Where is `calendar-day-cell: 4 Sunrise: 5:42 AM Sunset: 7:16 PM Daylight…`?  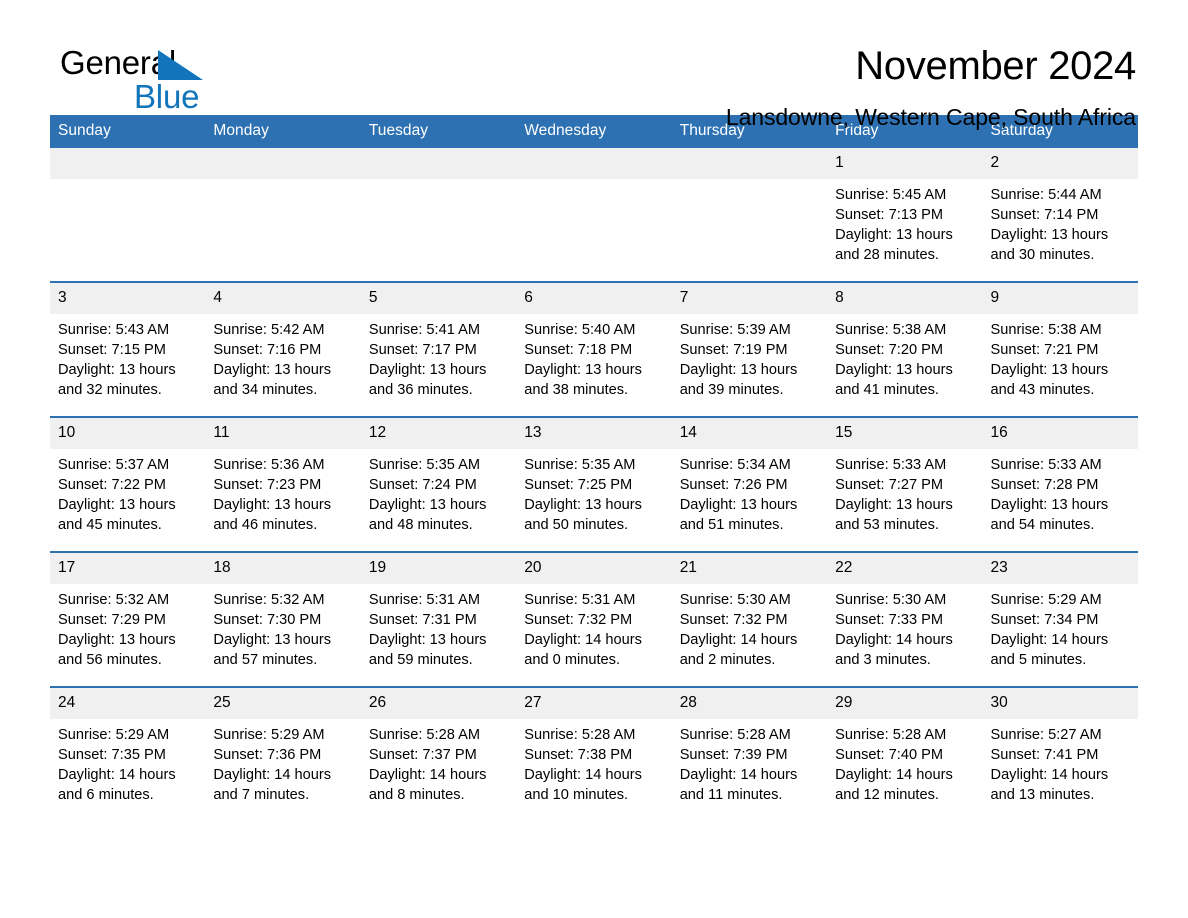 calendar-day-cell: 4 Sunrise: 5:42 AM Sunset: 7:16 PM Daylight… is located at coordinates (283, 349).